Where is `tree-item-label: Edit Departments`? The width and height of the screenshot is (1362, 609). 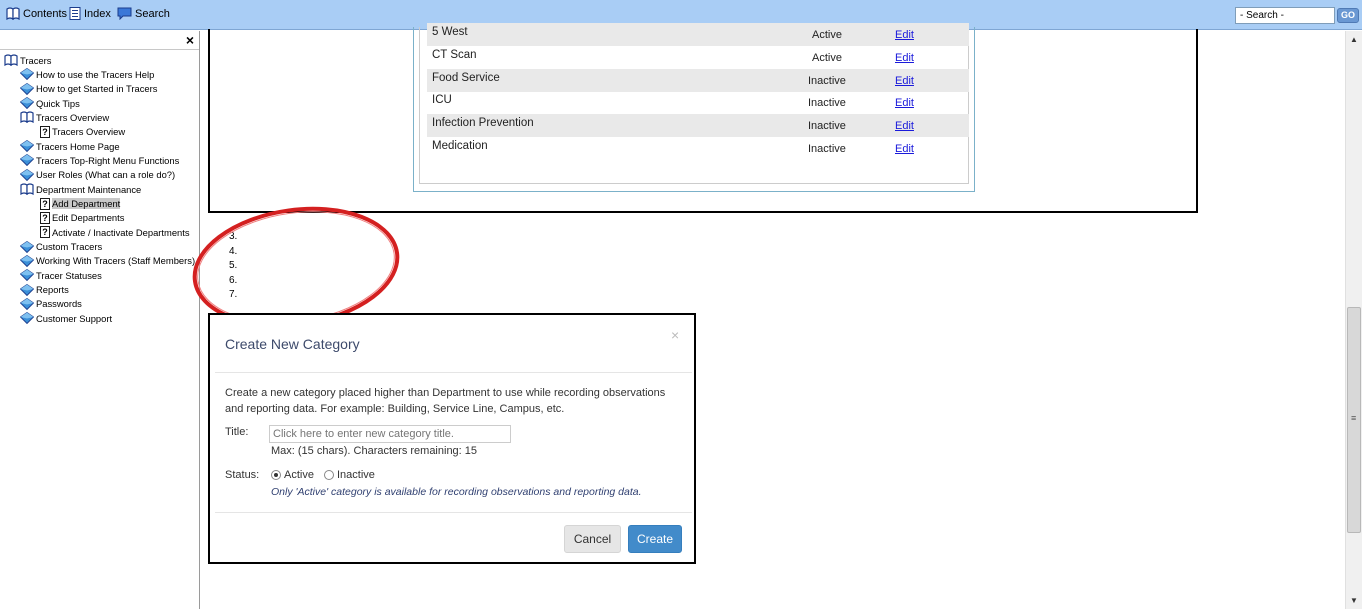 tree-item-label: Edit Departments is located at coordinates (88, 218).